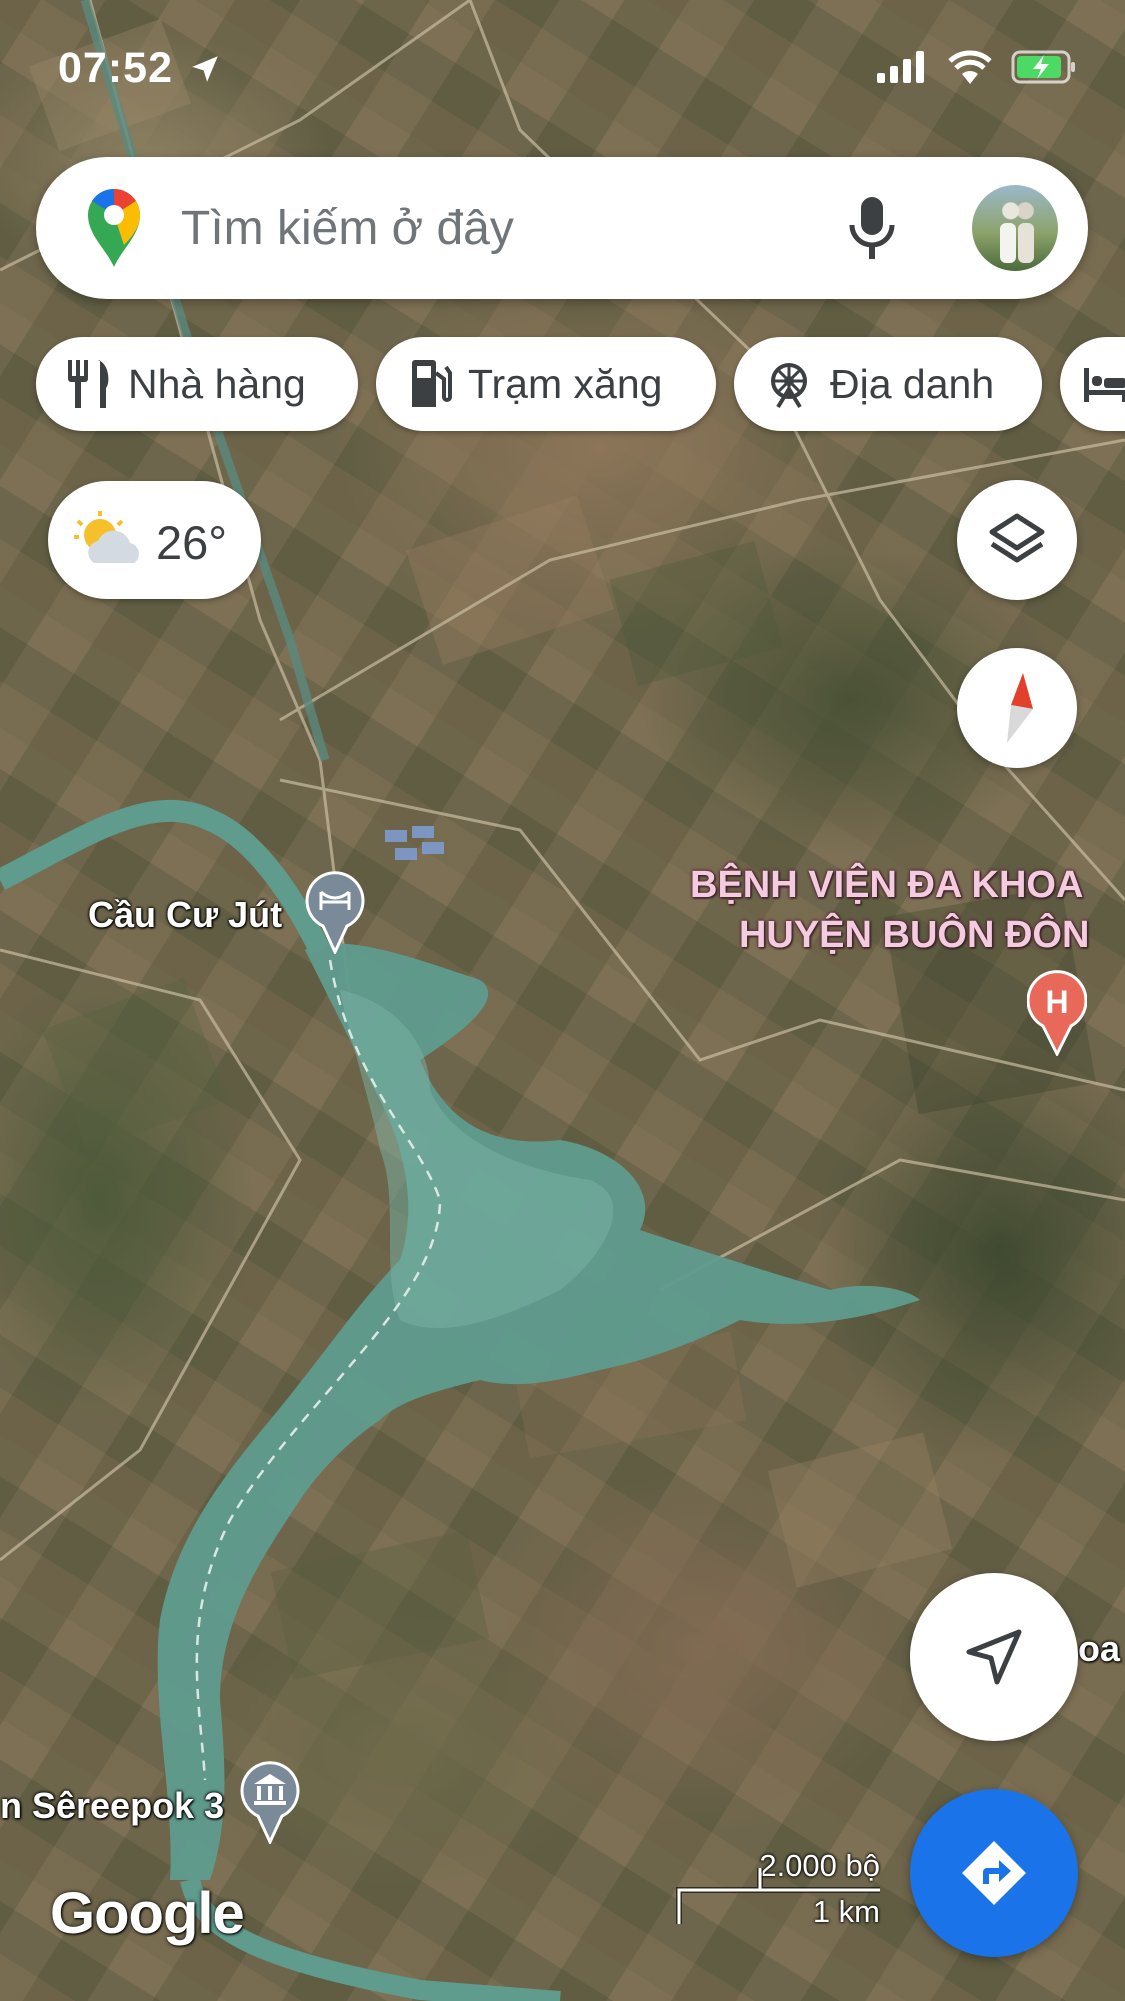  Describe the element at coordinates (846, 1911) in the screenshot. I see `scale-metric: 1 km` at that location.